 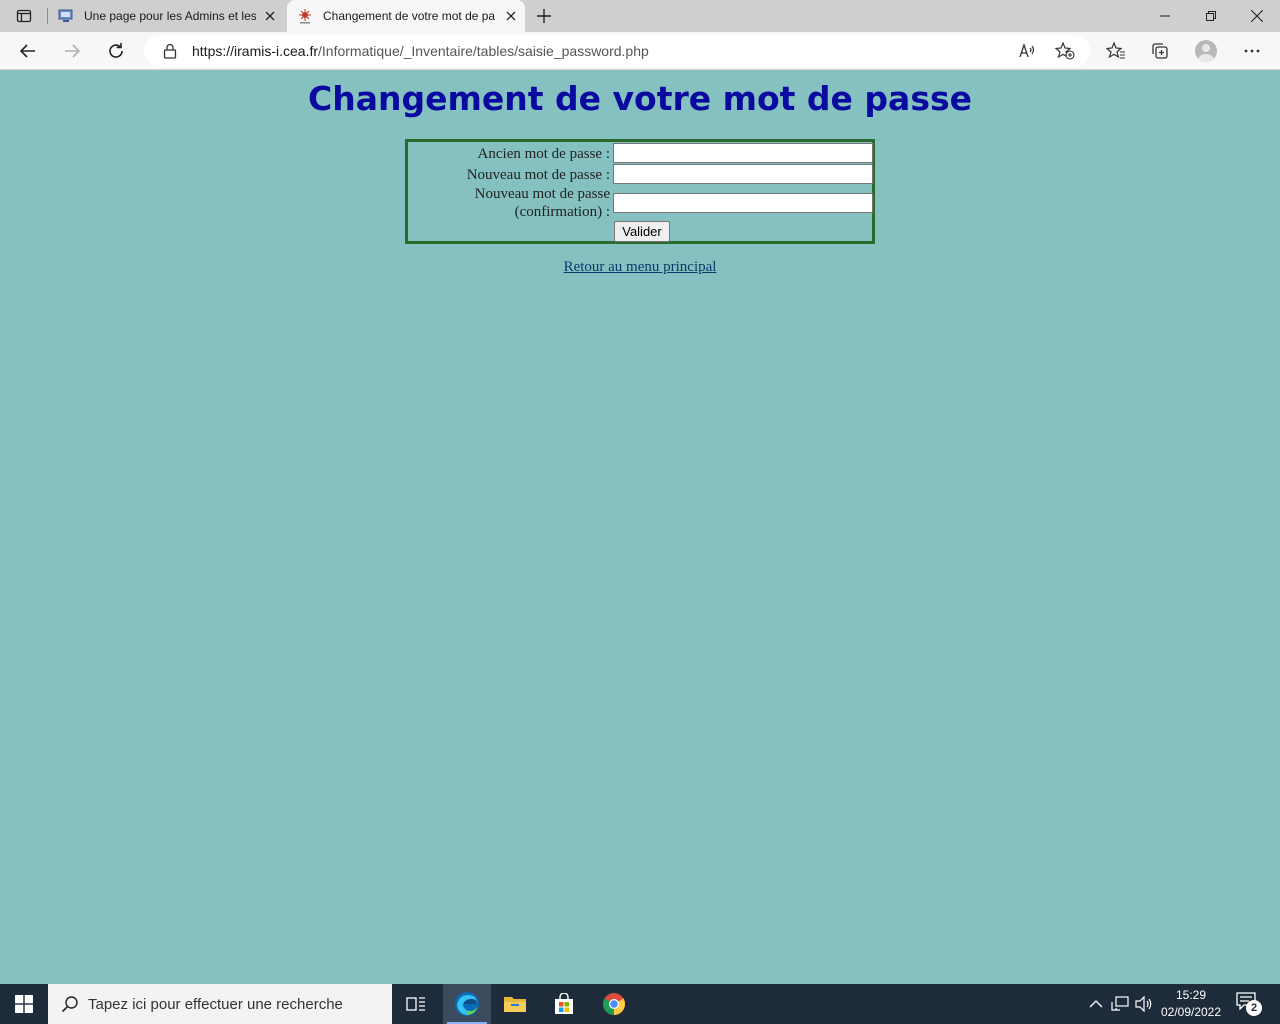 I want to click on refresh-icon, so click(x=116, y=50).